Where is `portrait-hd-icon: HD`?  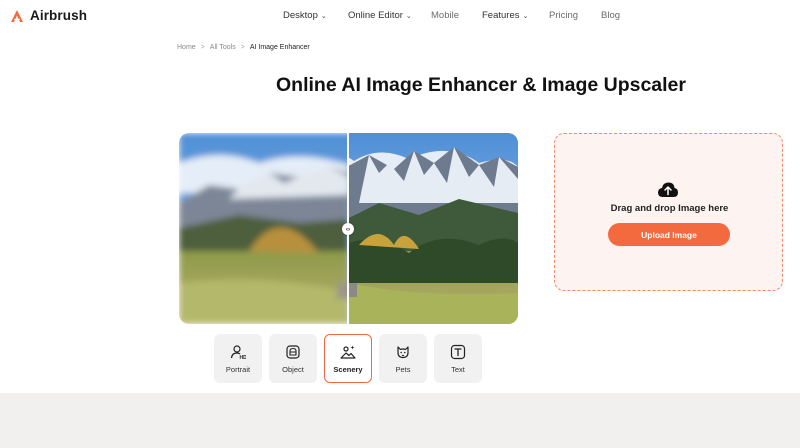
portrait-hd-icon: HD is located at coordinates (238, 352).